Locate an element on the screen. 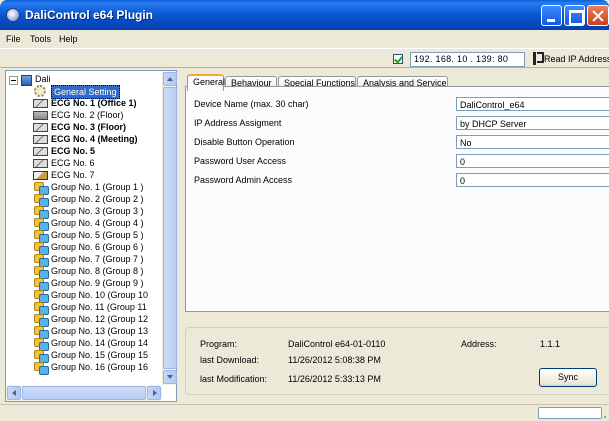 The image size is (609, 421). address-value: 1.1.1 is located at coordinates (550, 344).